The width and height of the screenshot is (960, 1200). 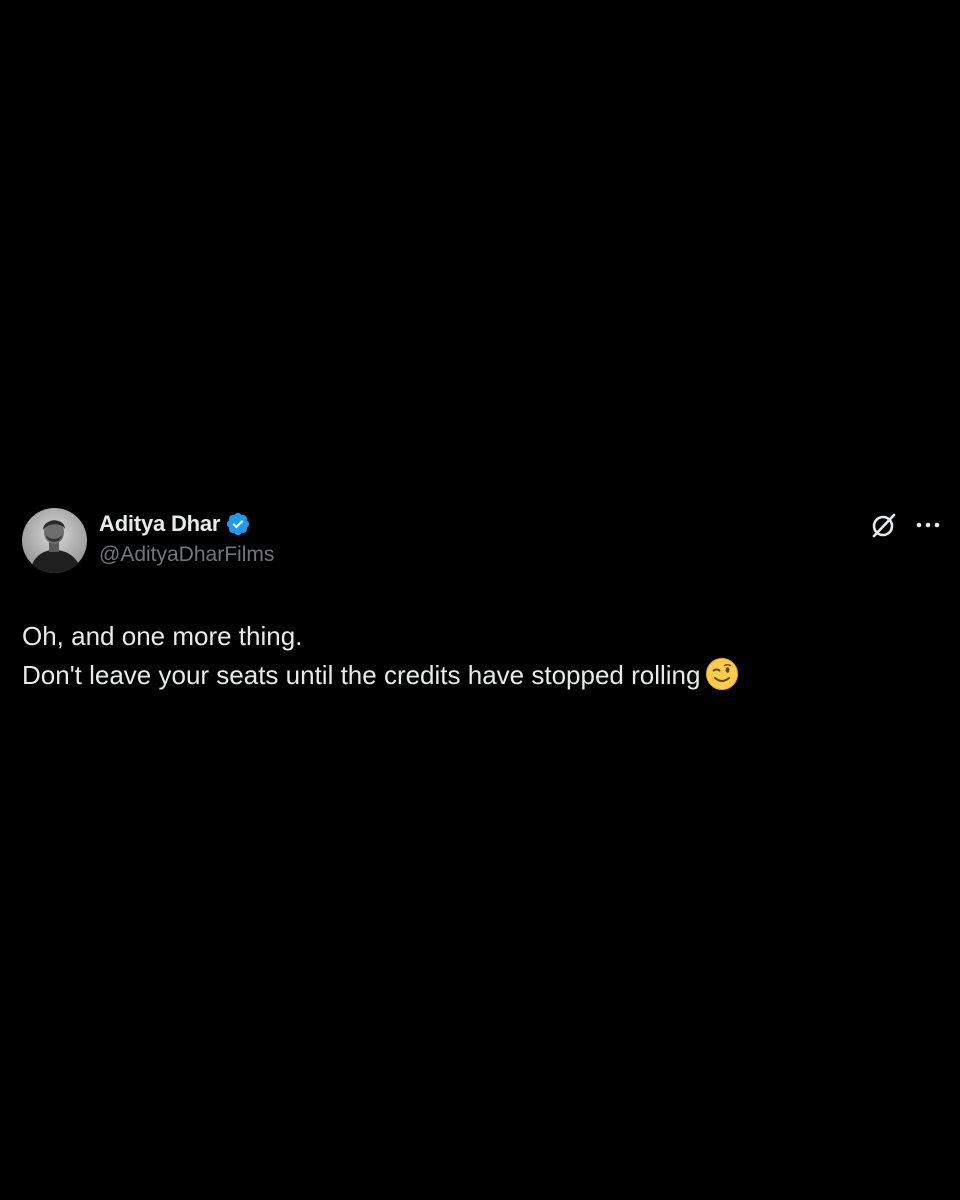 What do you see at coordinates (928, 525) in the screenshot?
I see `more-options-icon` at bounding box center [928, 525].